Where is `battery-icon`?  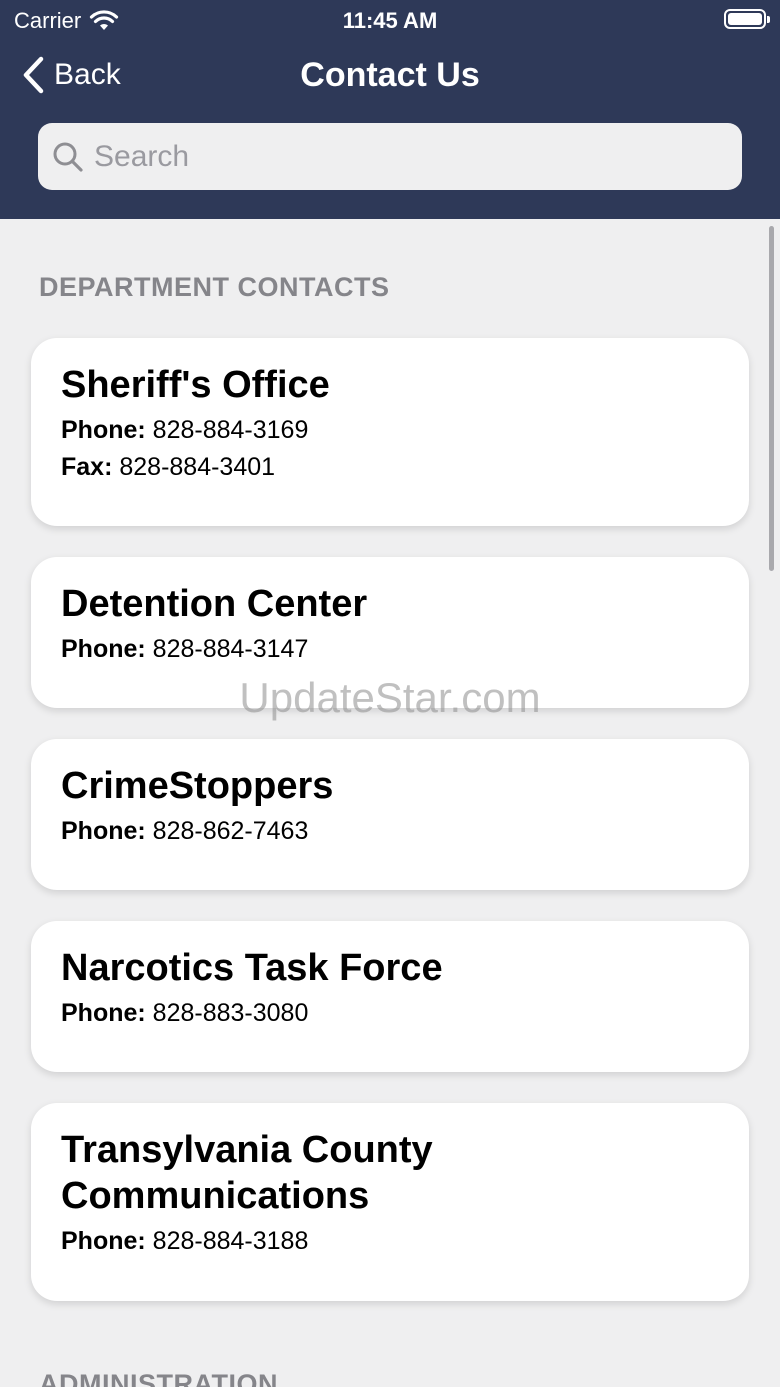 battery-icon is located at coordinates (747, 19).